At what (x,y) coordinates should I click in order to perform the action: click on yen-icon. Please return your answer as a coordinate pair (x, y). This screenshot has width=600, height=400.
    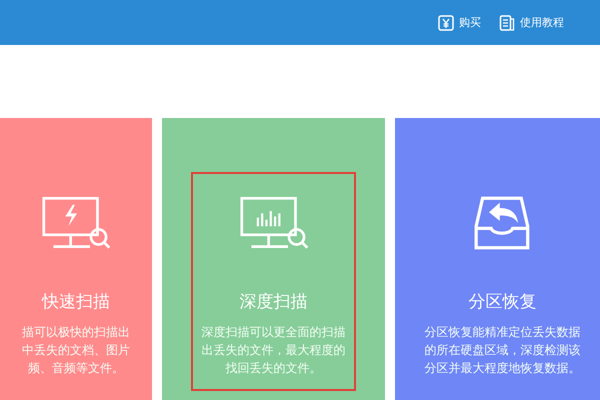
    Looking at the image, I should click on (446, 22).